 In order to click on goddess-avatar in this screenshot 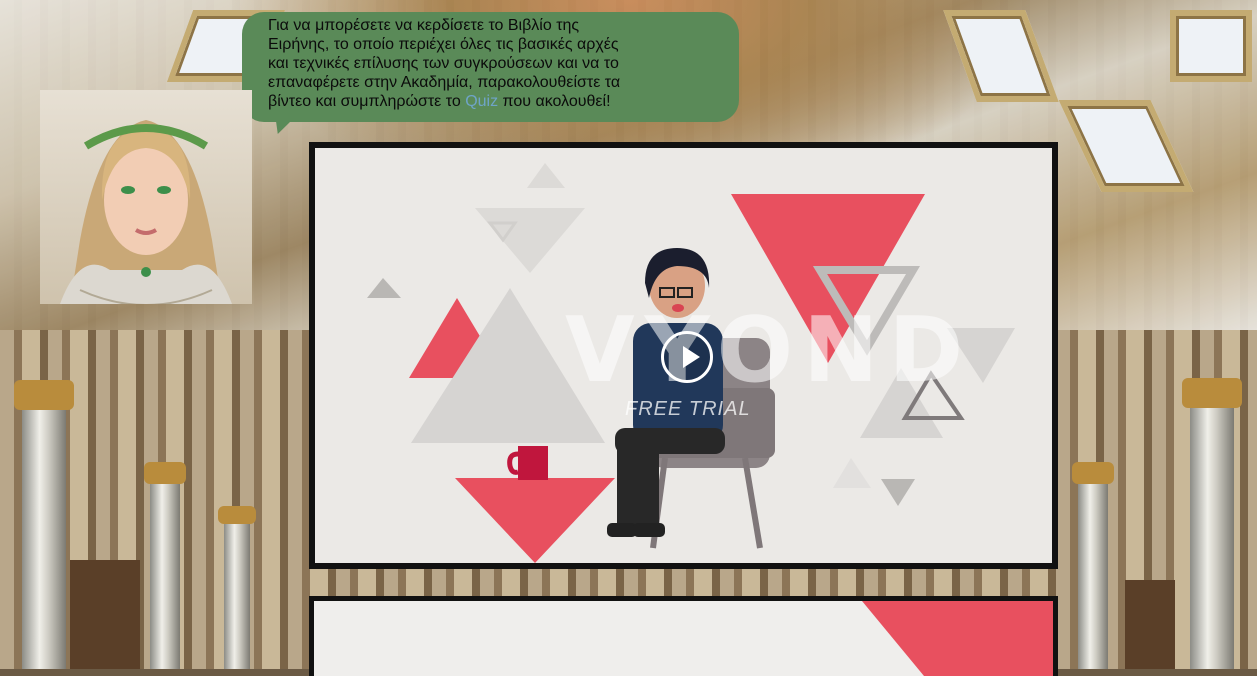, I will do `click(146, 197)`.